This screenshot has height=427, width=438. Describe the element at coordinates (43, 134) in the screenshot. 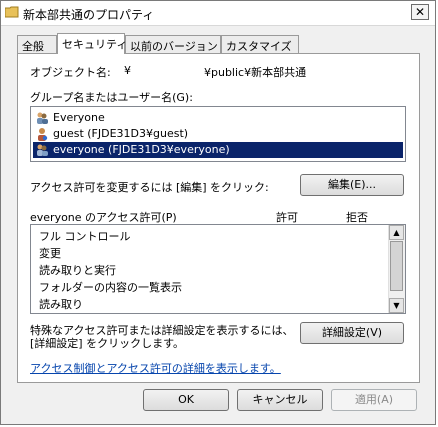

I see `user-icon` at that location.